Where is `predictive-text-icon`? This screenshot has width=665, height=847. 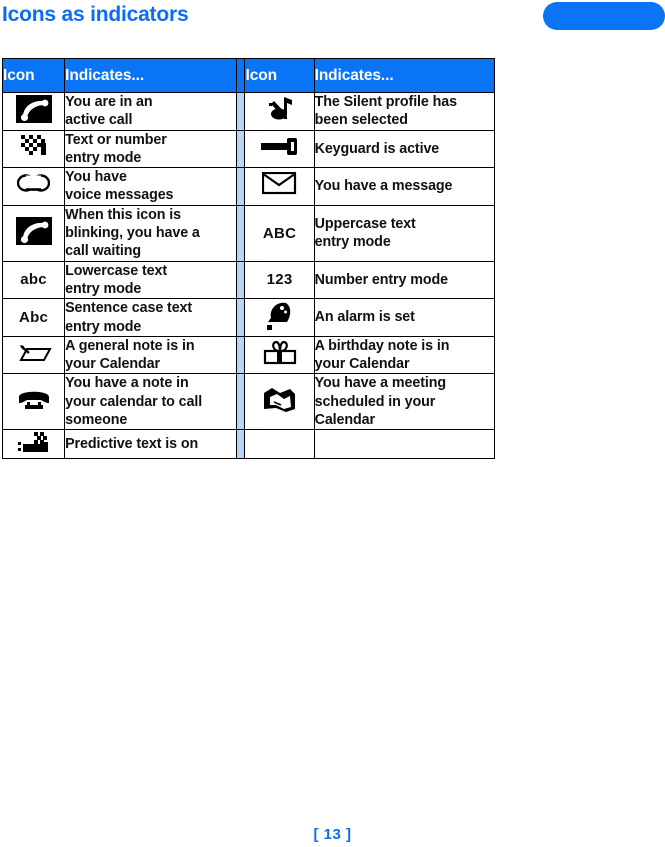 predictive-text-icon is located at coordinates (33, 444).